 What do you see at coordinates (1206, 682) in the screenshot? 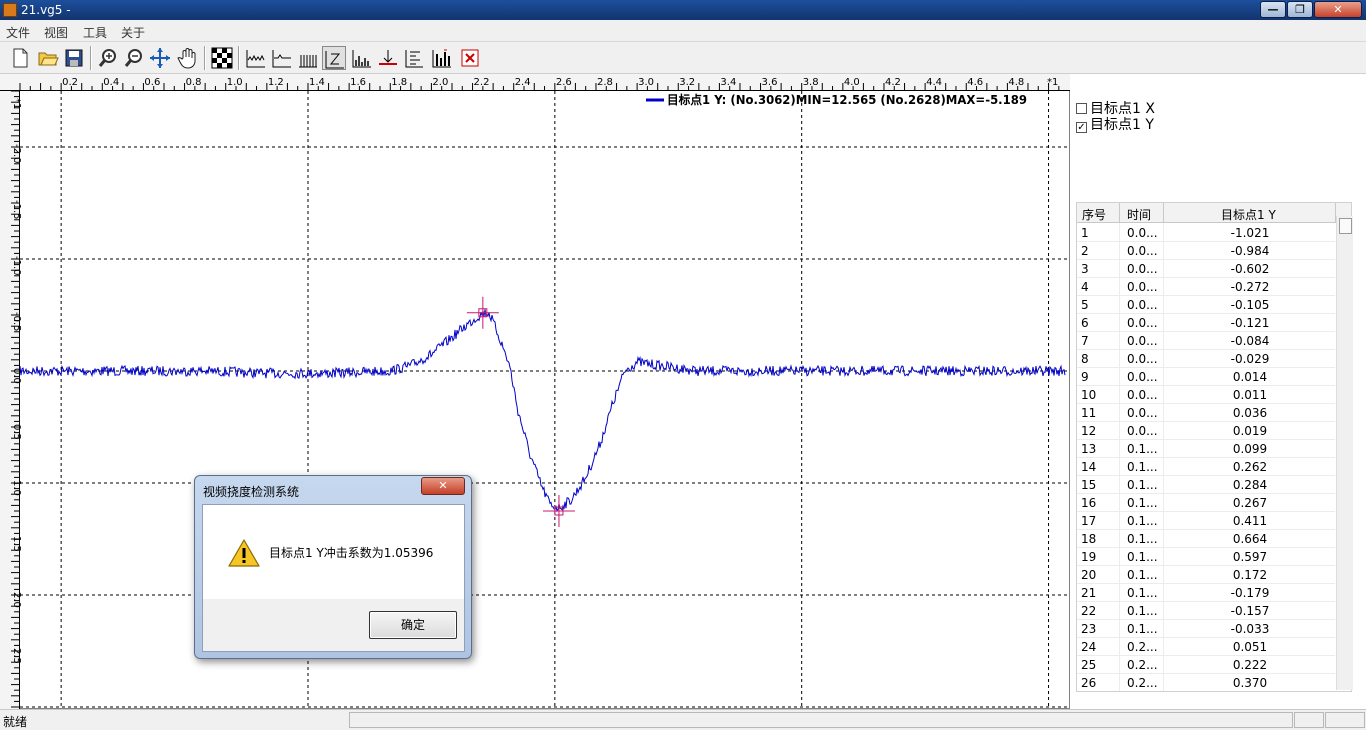
I see `table-row: 26 0.2... 0.370` at bounding box center [1206, 682].